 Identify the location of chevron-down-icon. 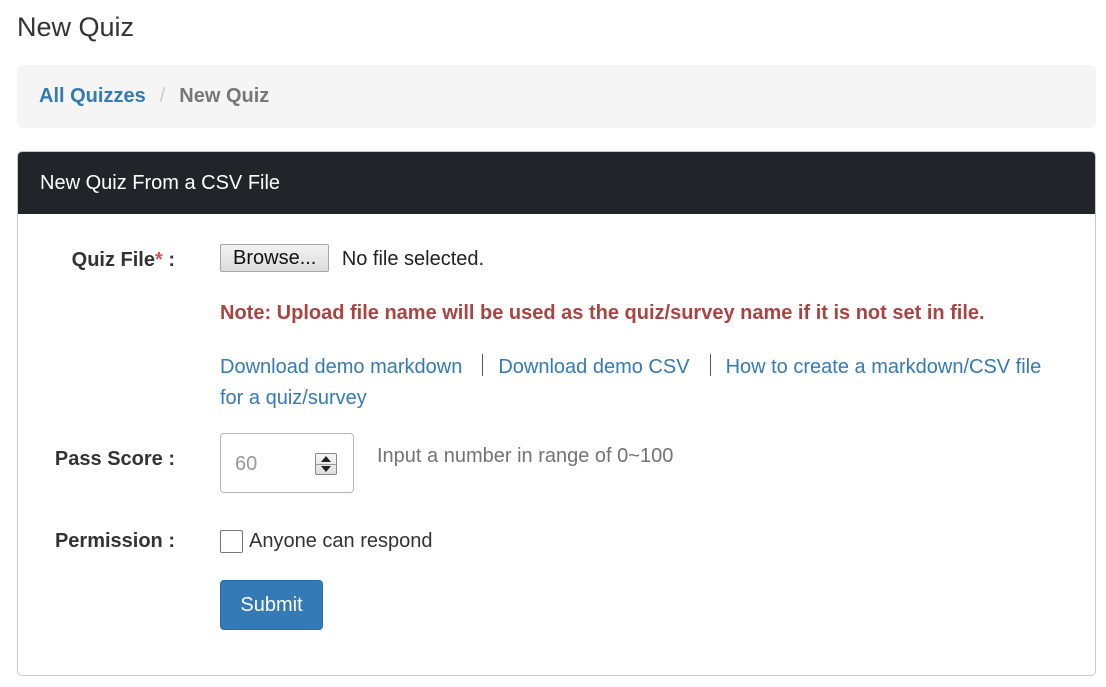
(326, 469).